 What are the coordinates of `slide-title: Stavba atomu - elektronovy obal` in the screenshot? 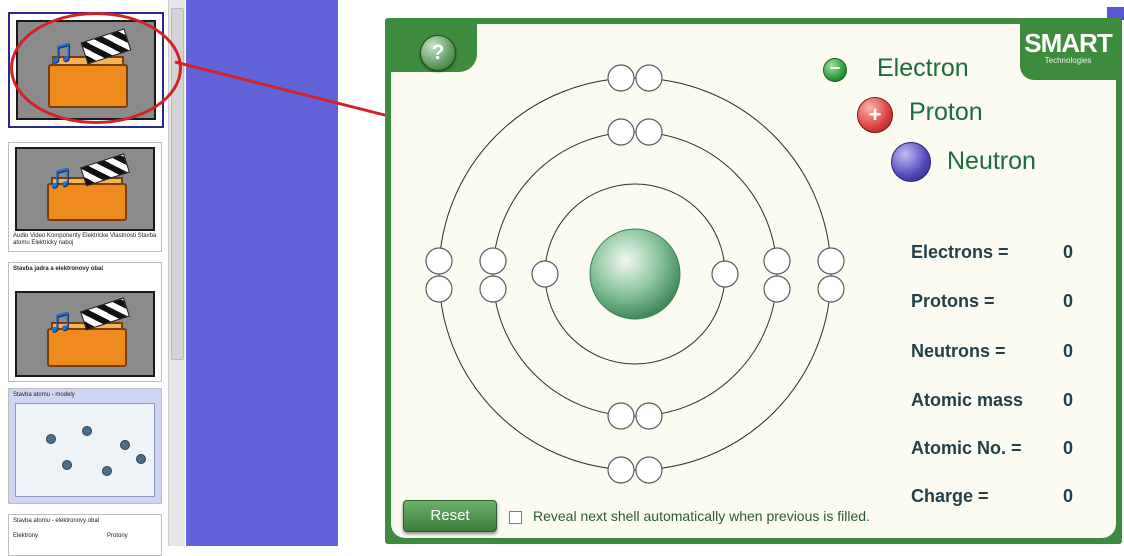 It's located at (56, 521).